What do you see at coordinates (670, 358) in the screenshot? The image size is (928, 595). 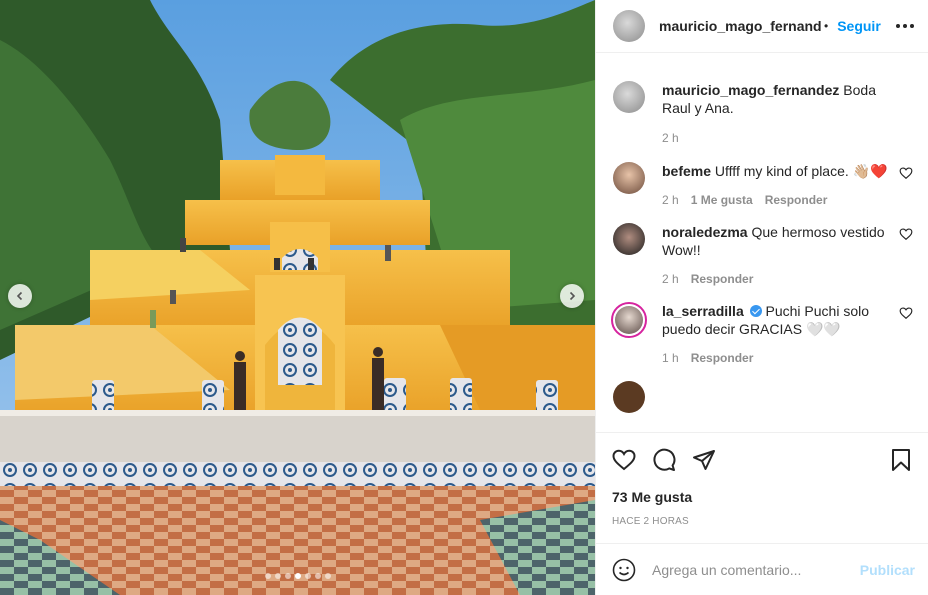 I see `comment-time: 1 h` at bounding box center [670, 358].